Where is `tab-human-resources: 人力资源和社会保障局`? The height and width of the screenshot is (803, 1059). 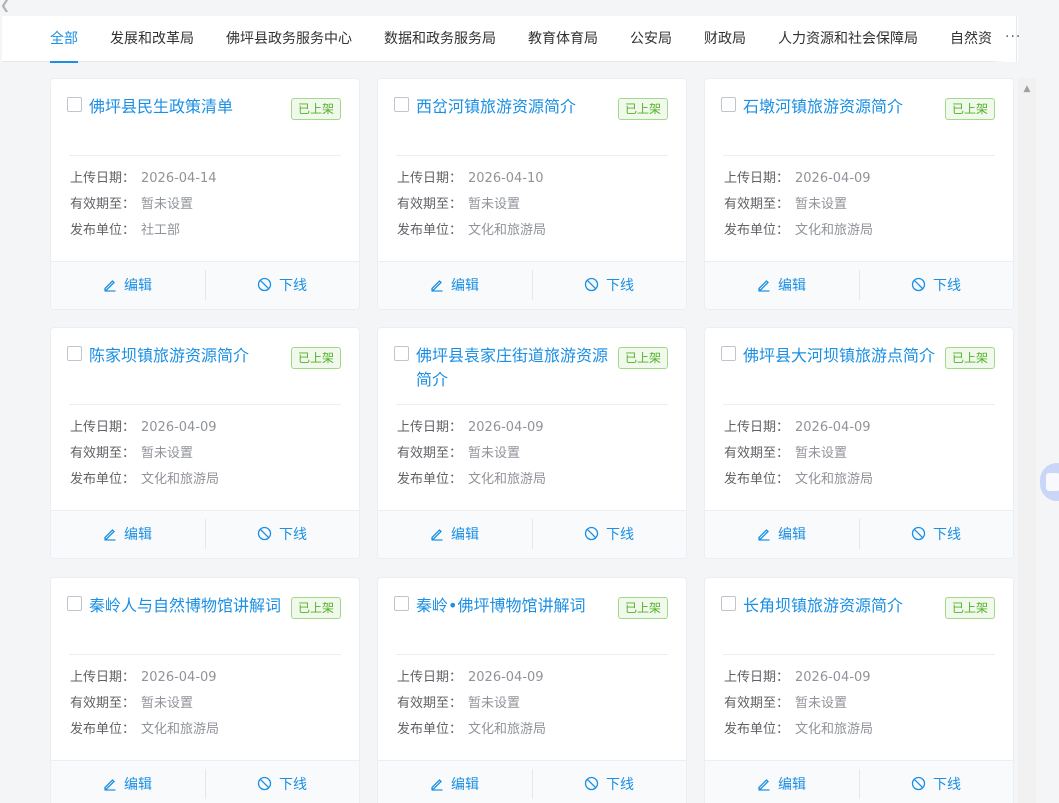
tab-human-resources: 人力资源和社会保障局 is located at coordinates (848, 39).